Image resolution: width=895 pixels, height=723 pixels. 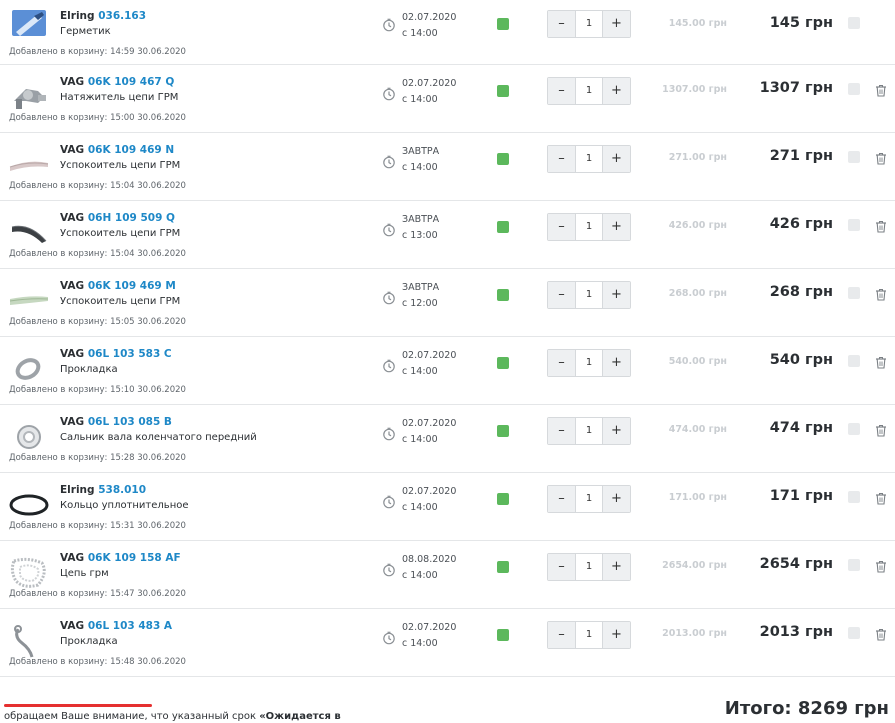 What do you see at coordinates (801, 360) in the screenshot?
I see `line-total: 540 грн` at bounding box center [801, 360].